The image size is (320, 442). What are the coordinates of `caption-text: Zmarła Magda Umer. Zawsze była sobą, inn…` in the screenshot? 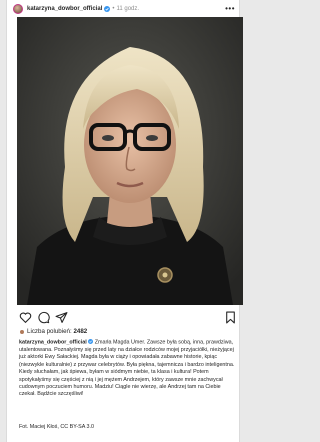 It's located at (127, 368).